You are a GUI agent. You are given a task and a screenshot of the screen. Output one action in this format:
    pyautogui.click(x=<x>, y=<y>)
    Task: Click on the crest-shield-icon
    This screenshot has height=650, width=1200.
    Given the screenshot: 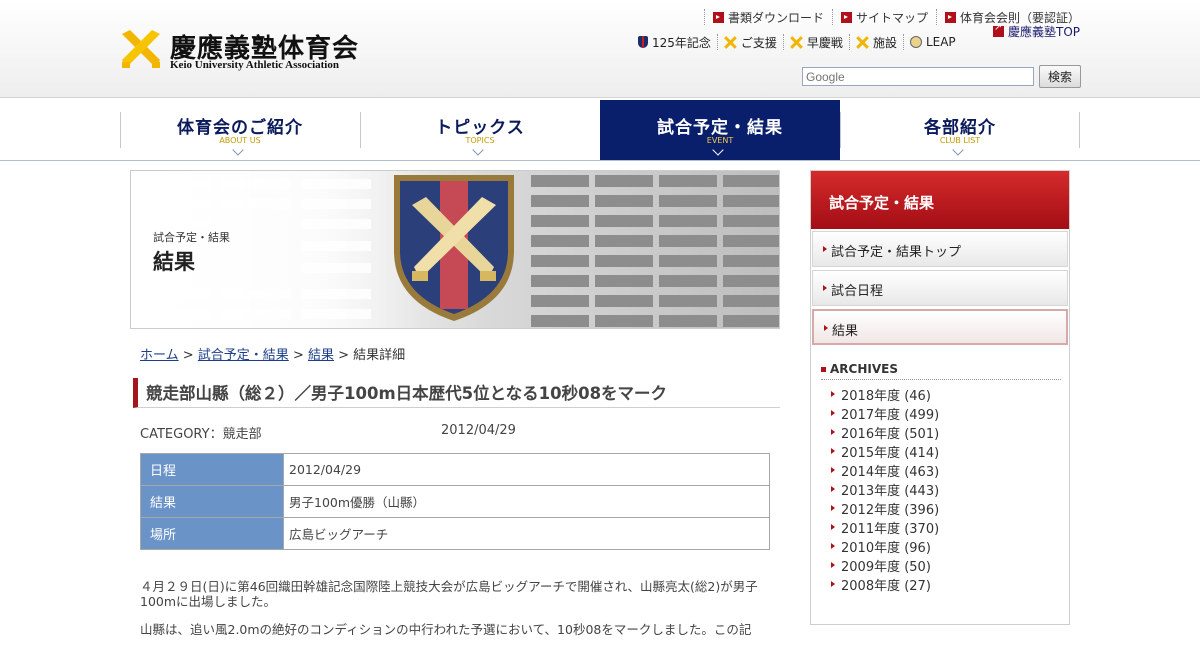 What is the action you would take?
    pyautogui.click(x=454, y=248)
    